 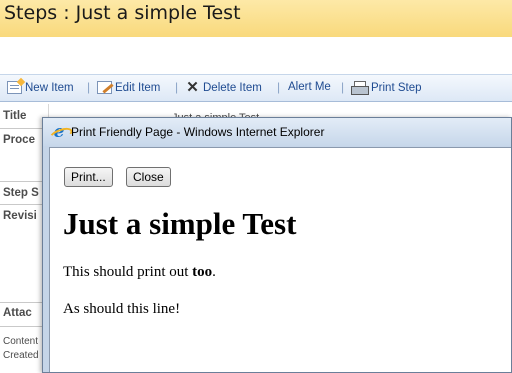 What do you see at coordinates (21, 193) in the screenshot?
I see `field-label-step: Step S` at bounding box center [21, 193].